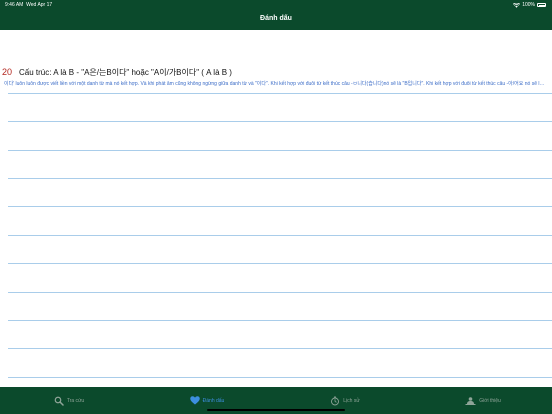 The height and width of the screenshot is (414, 552). I want to click on wifi-icon, so click(517, 5).